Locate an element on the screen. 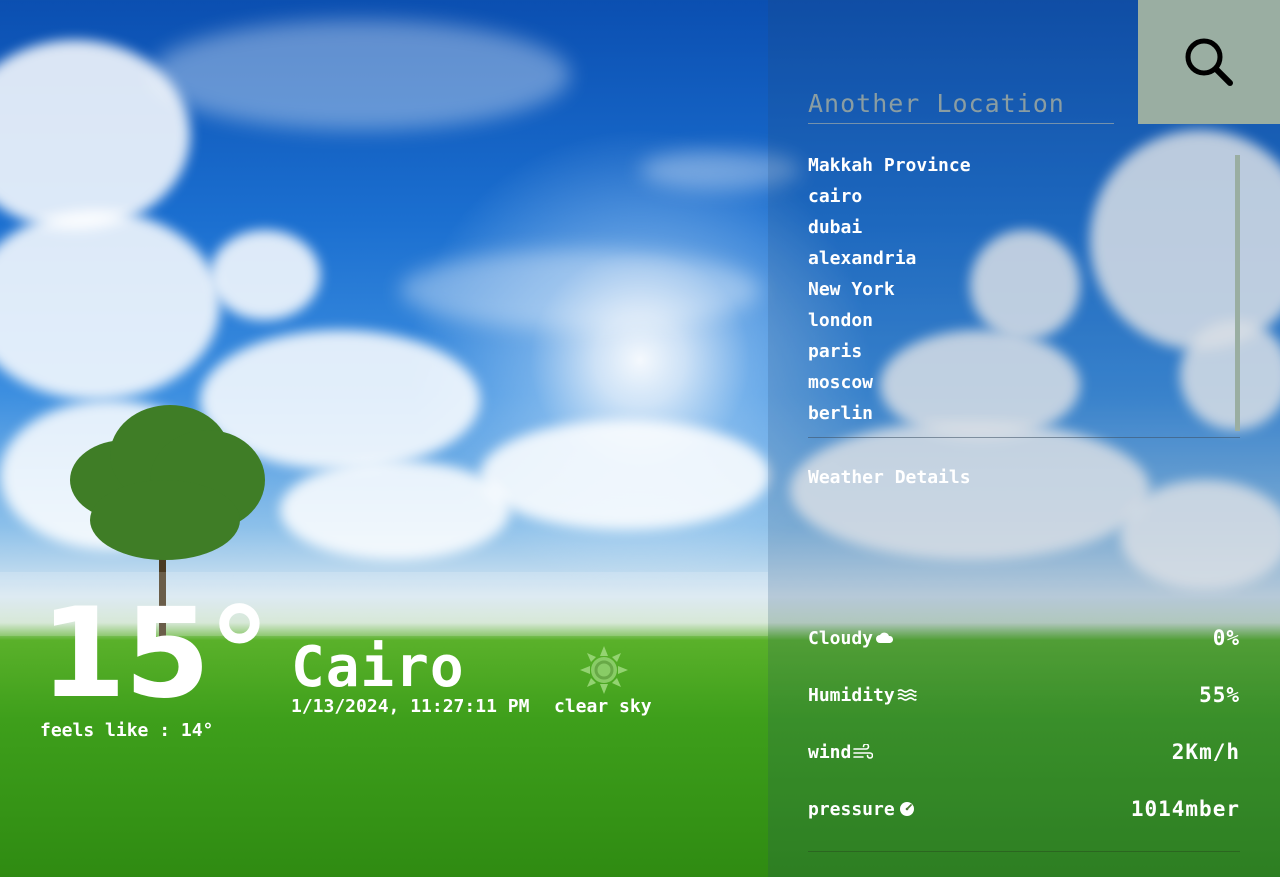 The width and height of the screenshot is (1280, 877). detail-label-pressure: pressure is located at coordinates (851, 809).